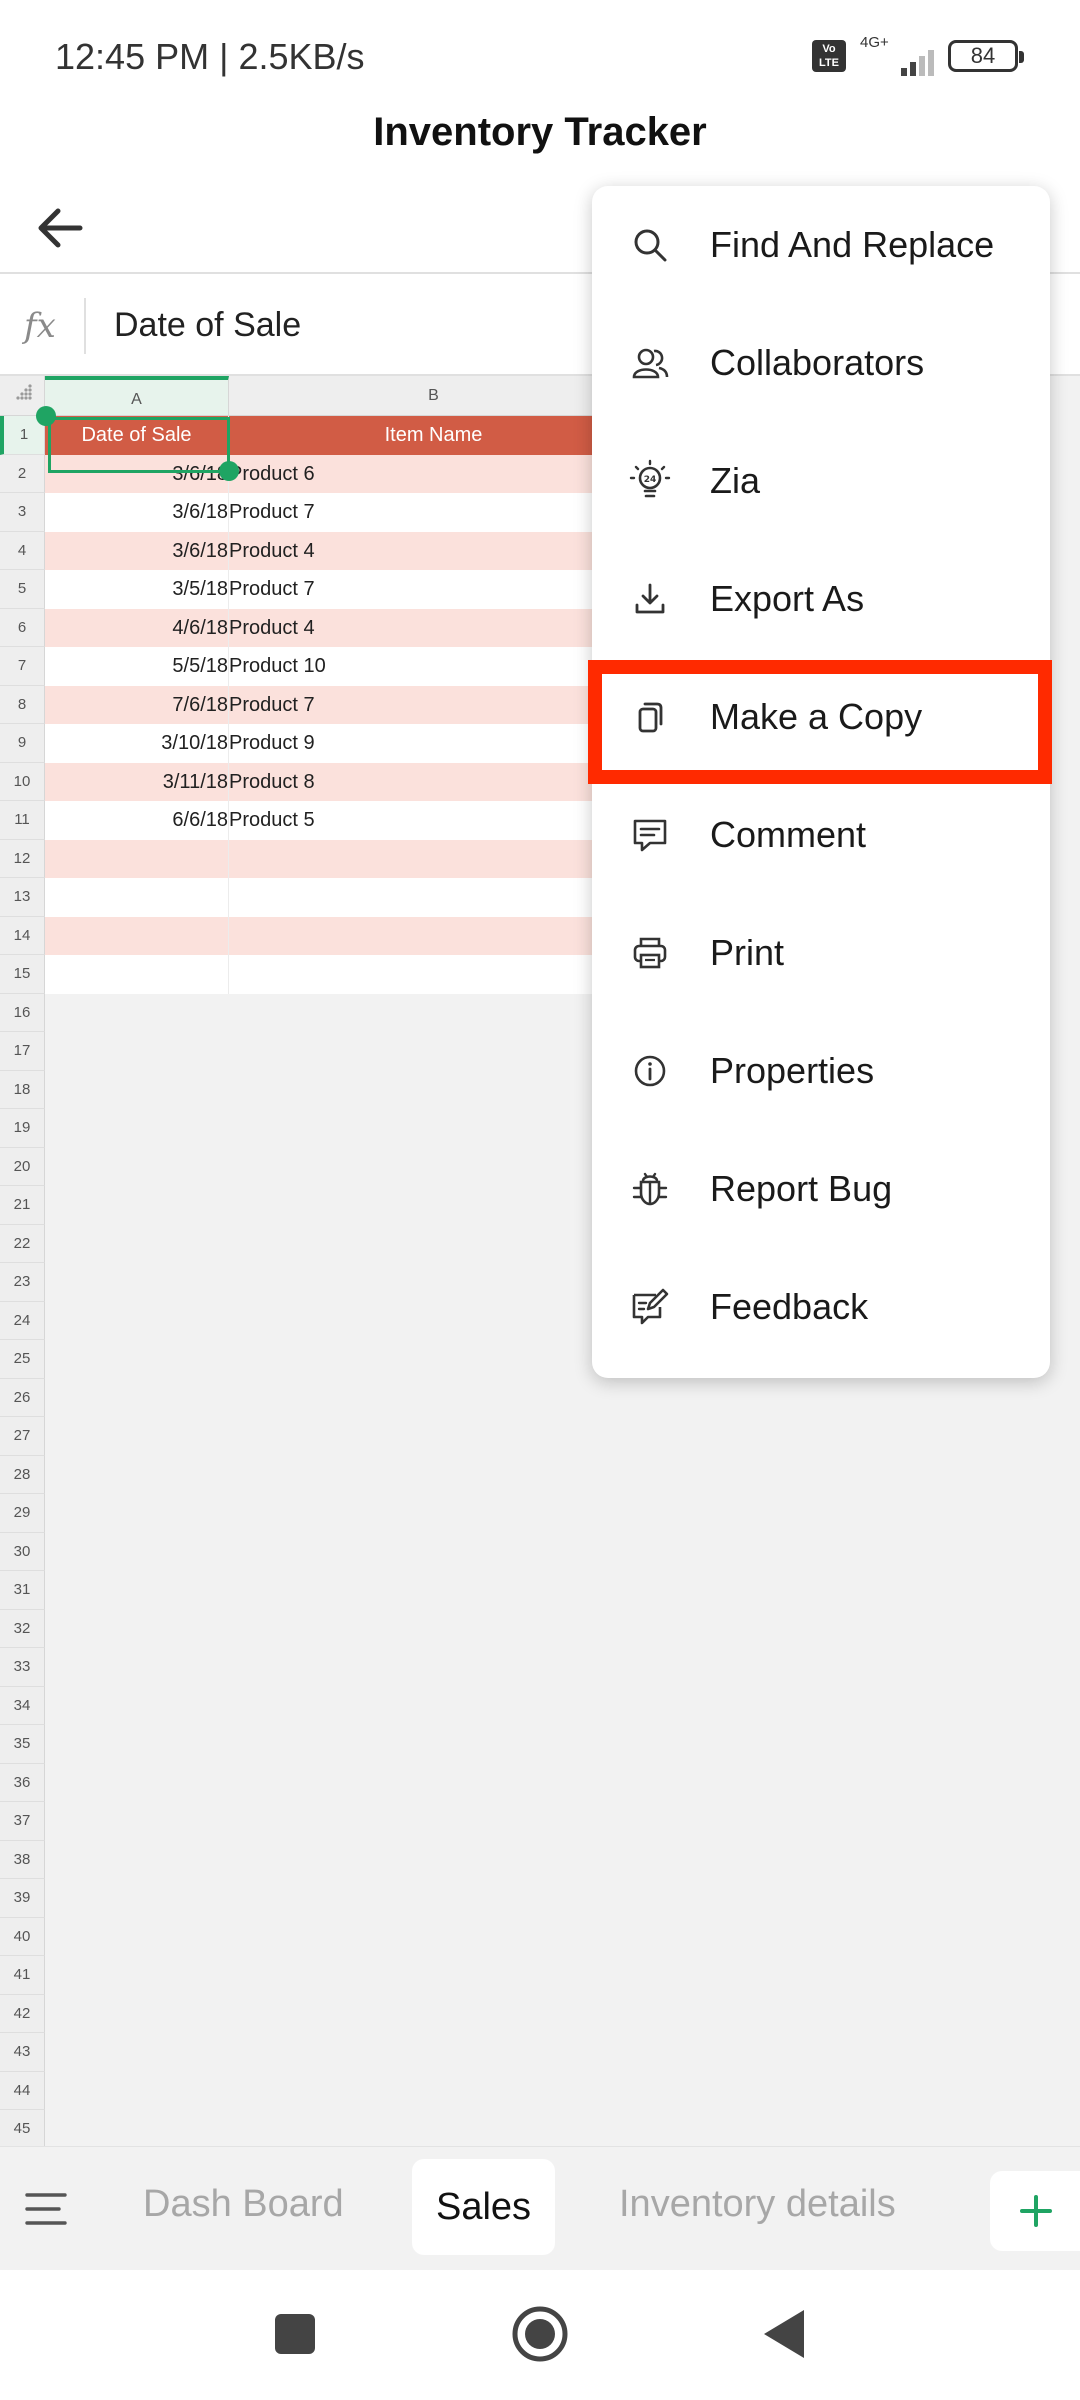 Image resolution: width=1080 pixels, height=2400 pixels. What do you see at coordinates (540, 2334) in the screenshot?
I see `home-icon` at bounding box center [540, 2334].